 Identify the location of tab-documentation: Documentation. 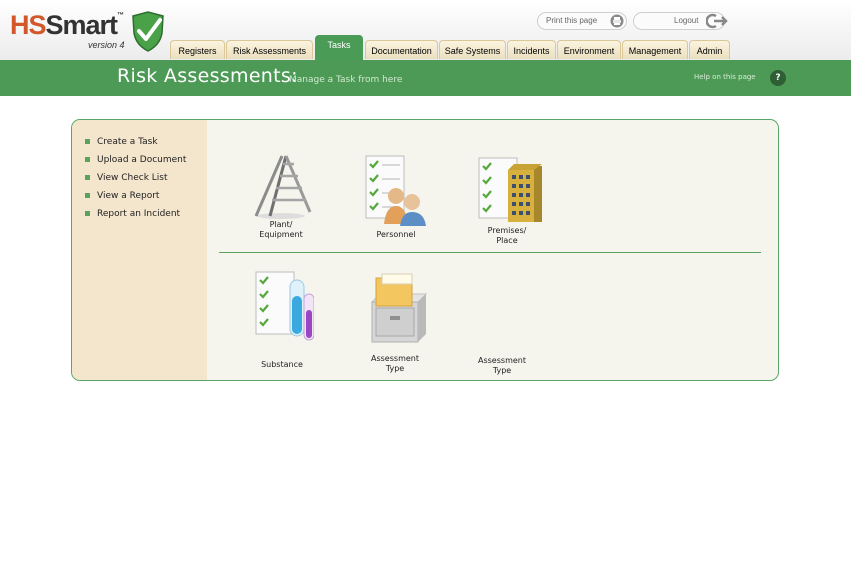
(401, 49).